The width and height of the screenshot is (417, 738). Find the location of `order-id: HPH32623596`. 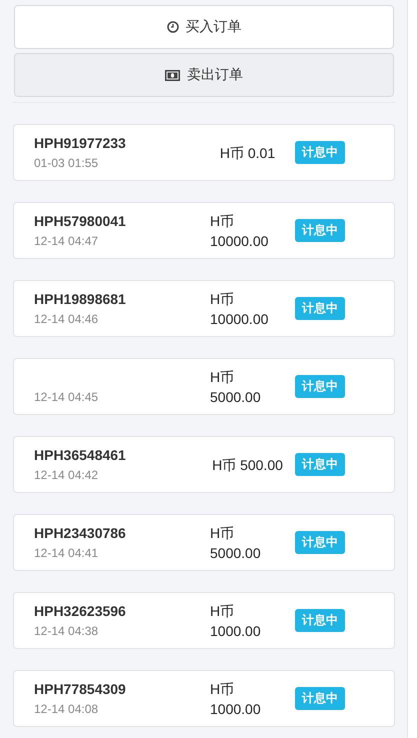

order-id: HPH32623596 is located at coordinates (80, 611).